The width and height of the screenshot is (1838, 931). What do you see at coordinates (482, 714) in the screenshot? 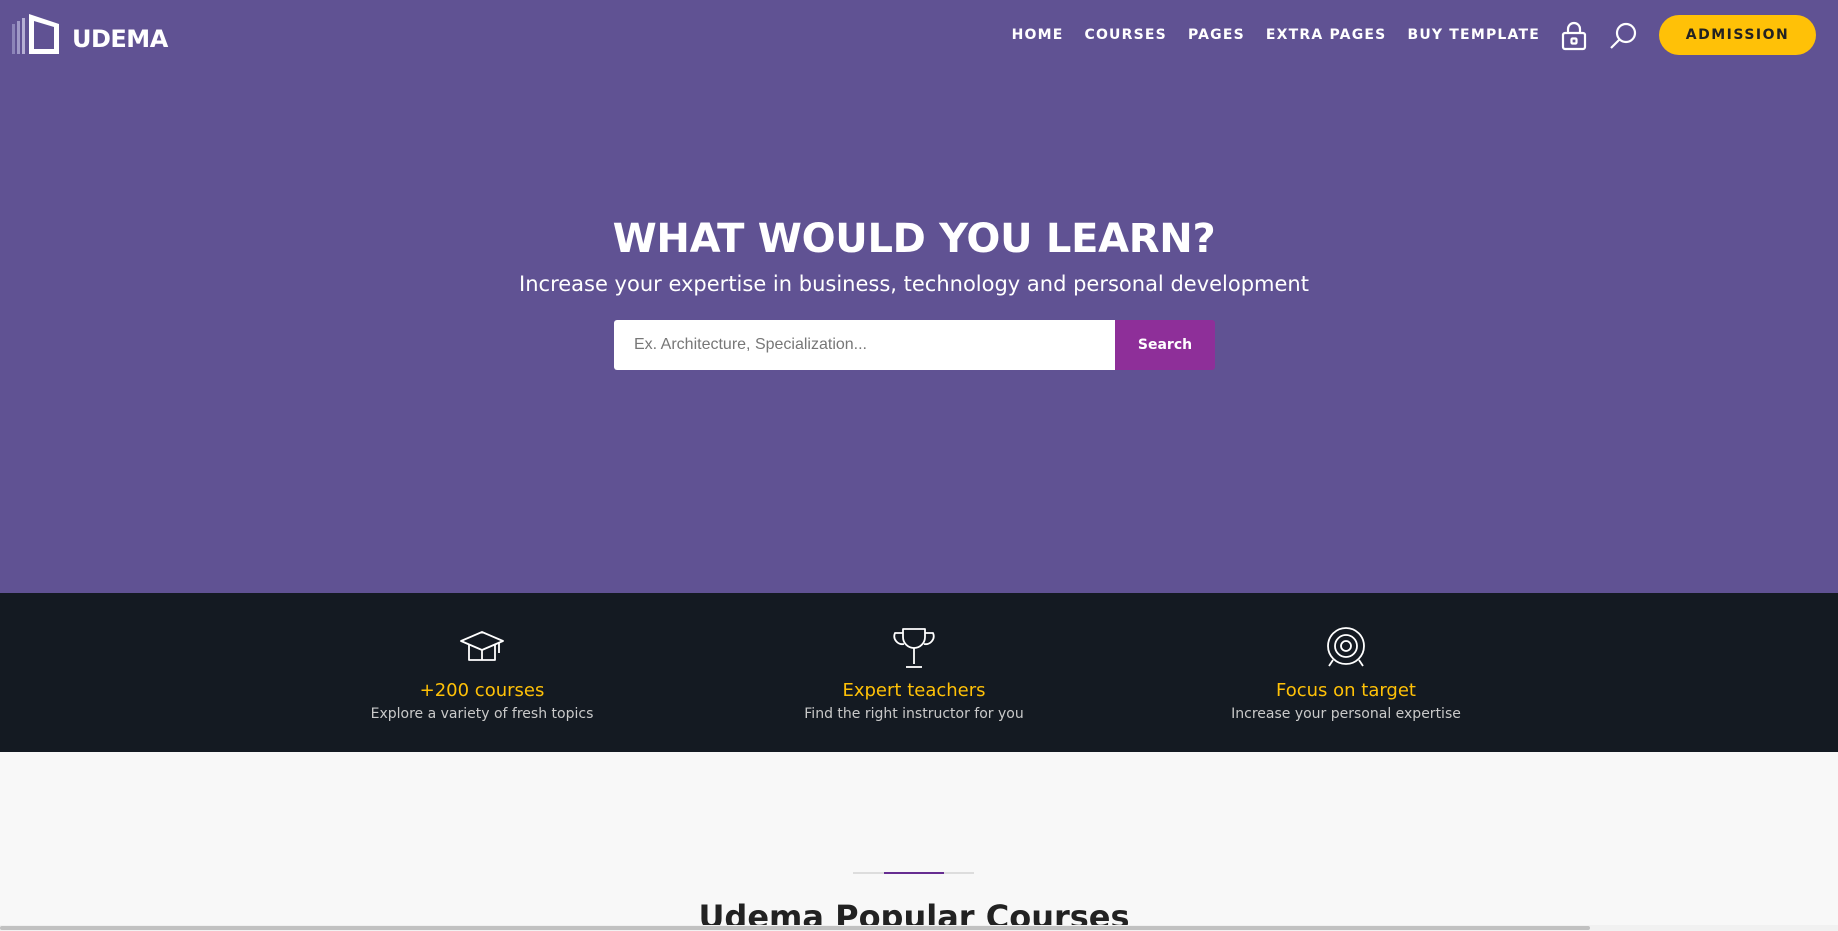
I see `feature-desc: Explore a variety of fresh topics` at bounding box center [482, 714].